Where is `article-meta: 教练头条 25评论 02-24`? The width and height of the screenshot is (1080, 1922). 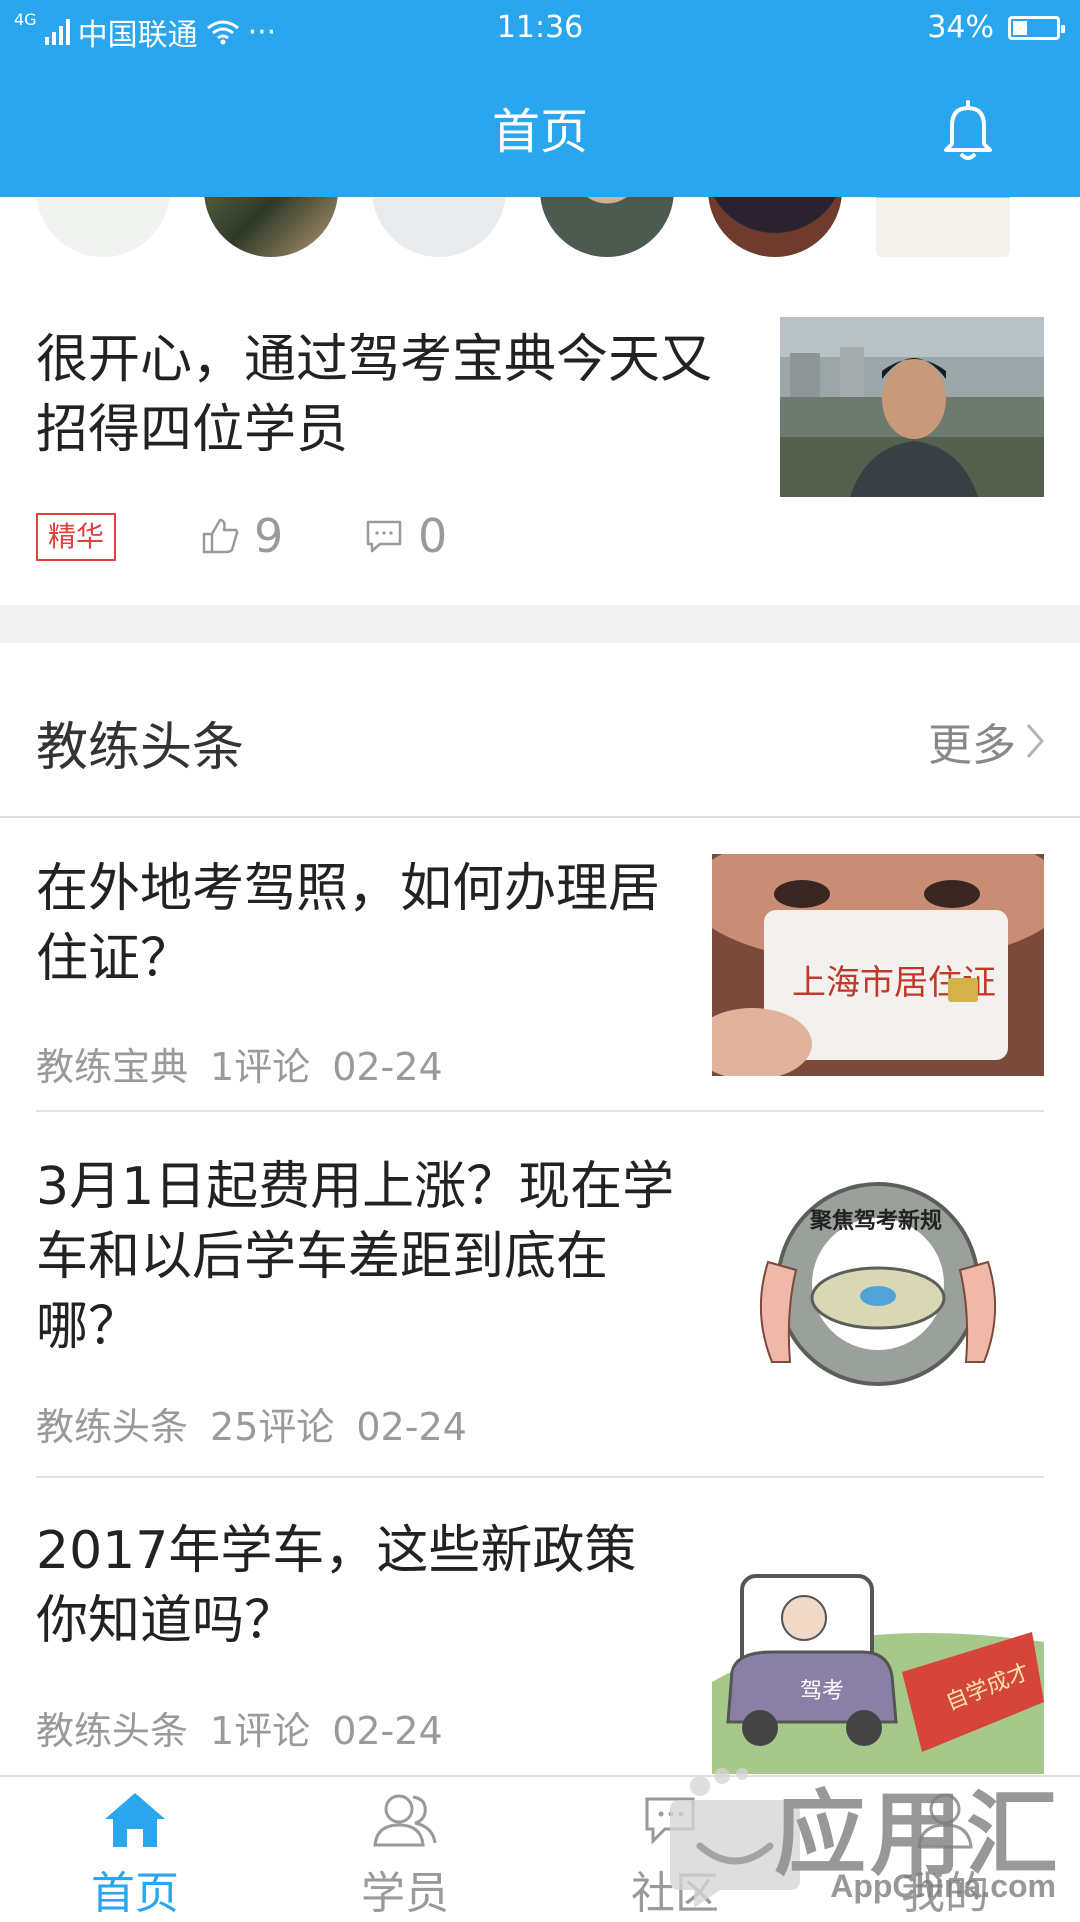
article-meta: 教练头条 25评论 02-24 is located at coordinates (262, 1423).